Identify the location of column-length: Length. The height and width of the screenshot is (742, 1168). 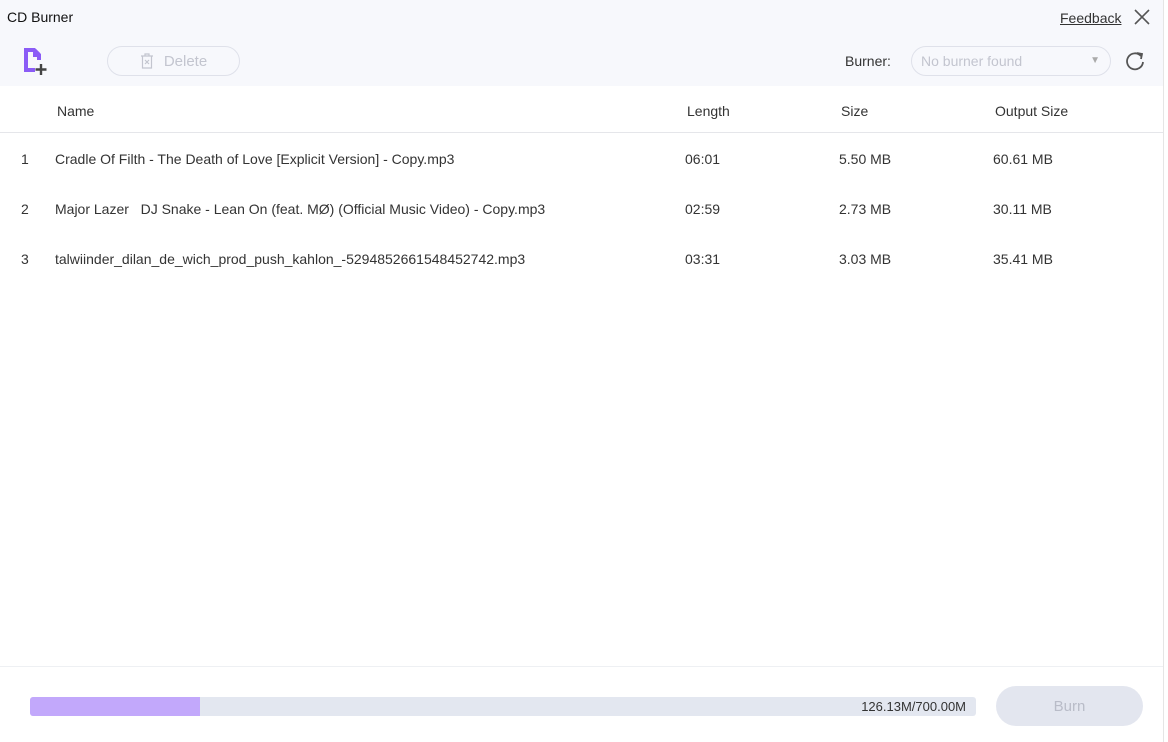
(708, 111).